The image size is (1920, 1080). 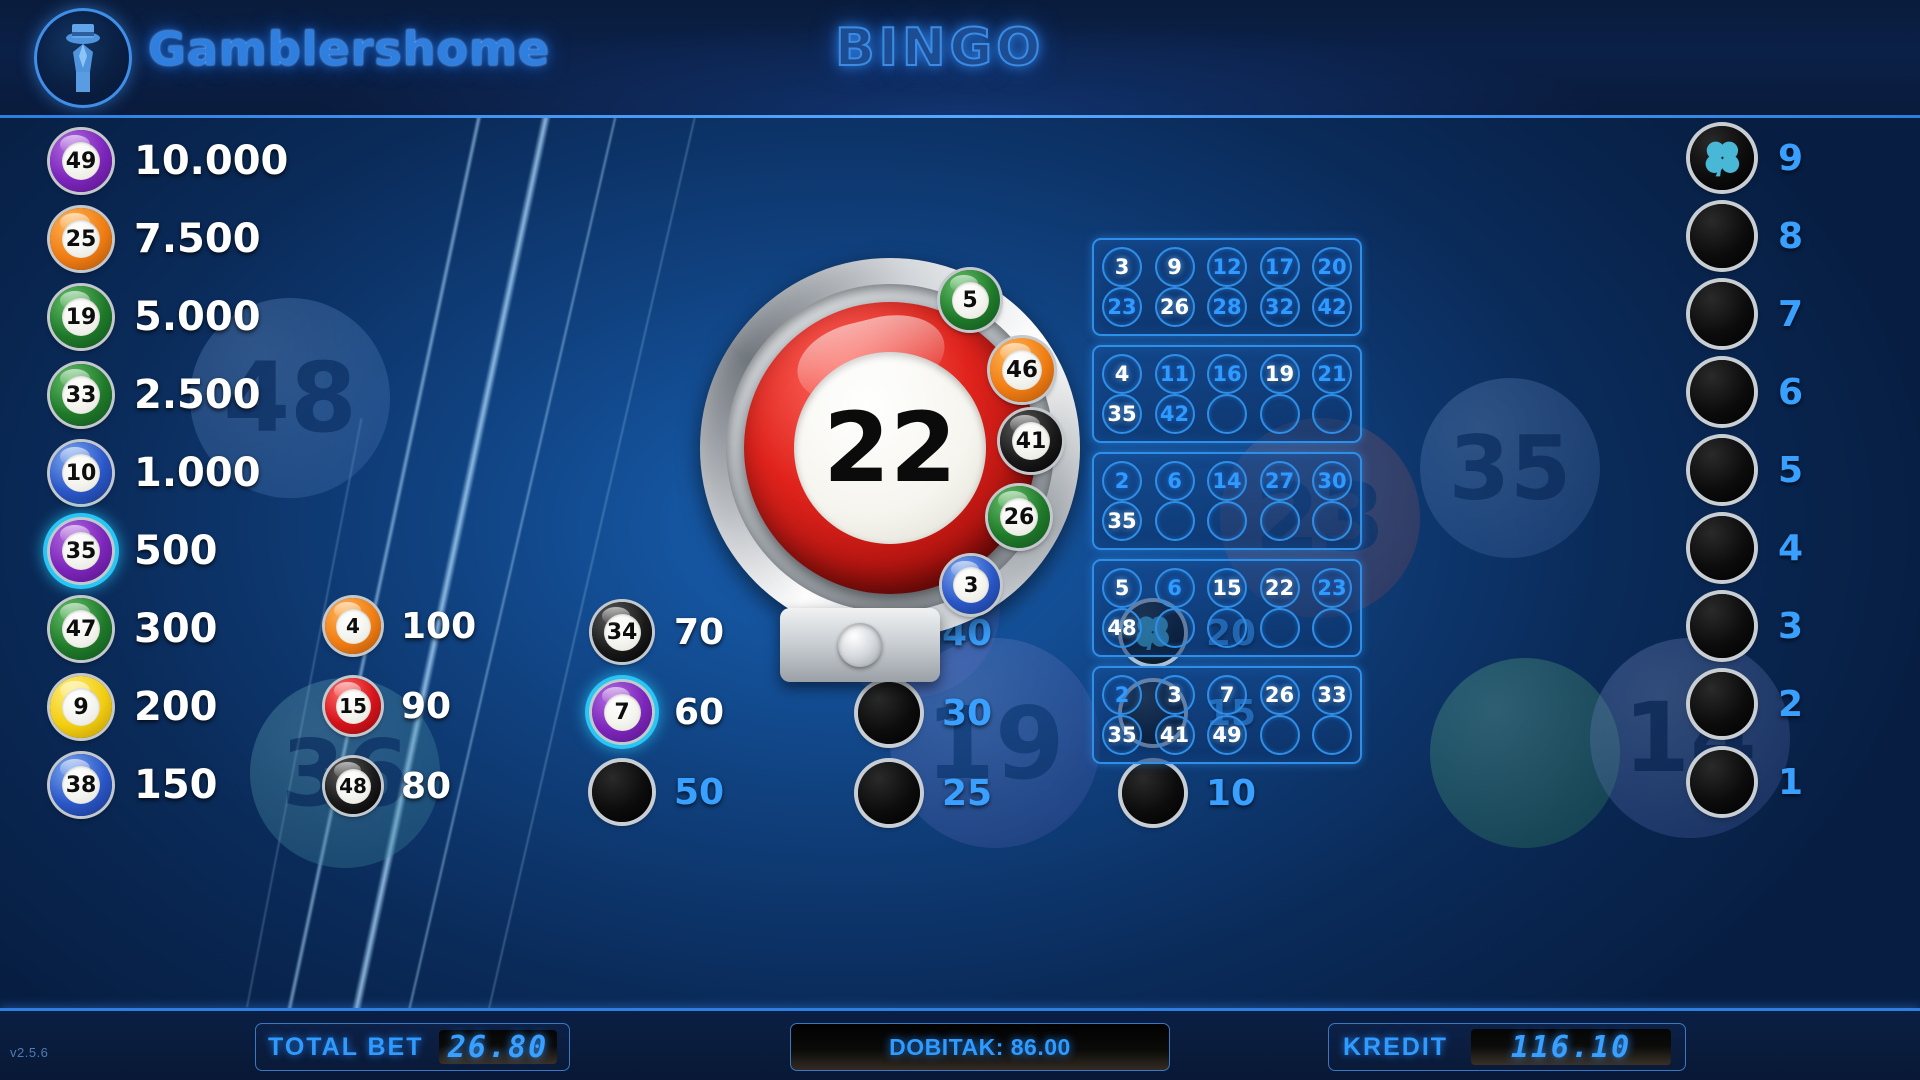 What do you see at coordinates (860, 645) in the screenshot?
I see `machine-knob` at bounding box center [860, 645].